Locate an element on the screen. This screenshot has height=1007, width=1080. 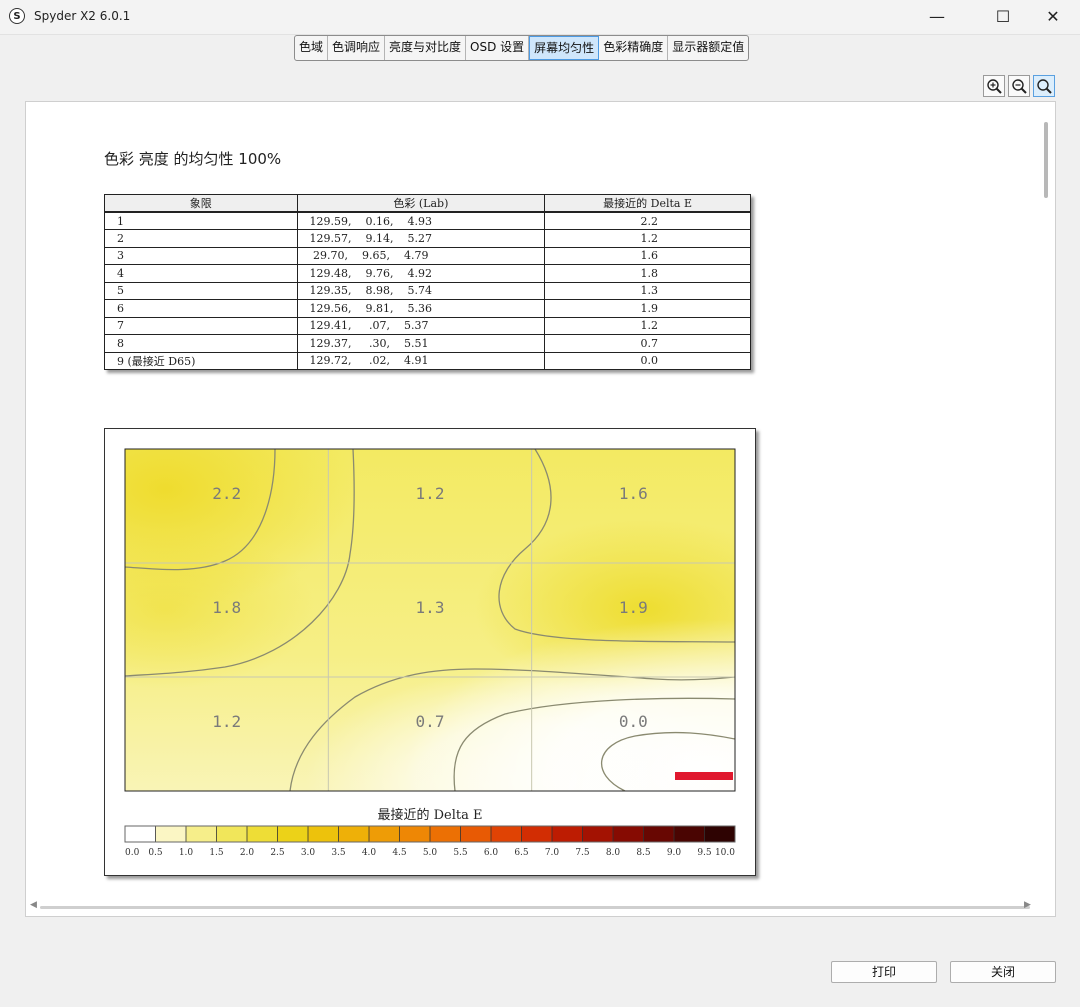
tab-1: 色调响应 is located at coordinates (357, 48).